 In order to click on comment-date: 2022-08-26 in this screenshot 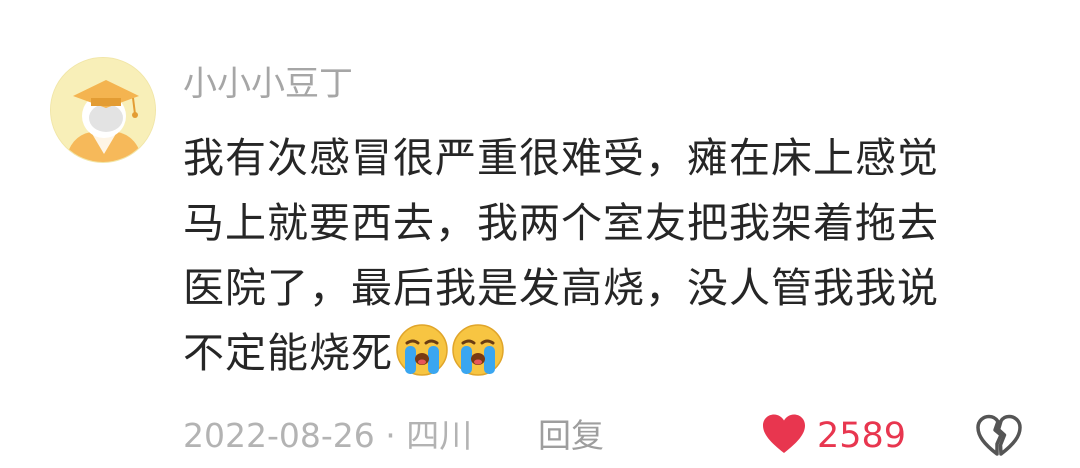, I will do `click(279, 435)`.